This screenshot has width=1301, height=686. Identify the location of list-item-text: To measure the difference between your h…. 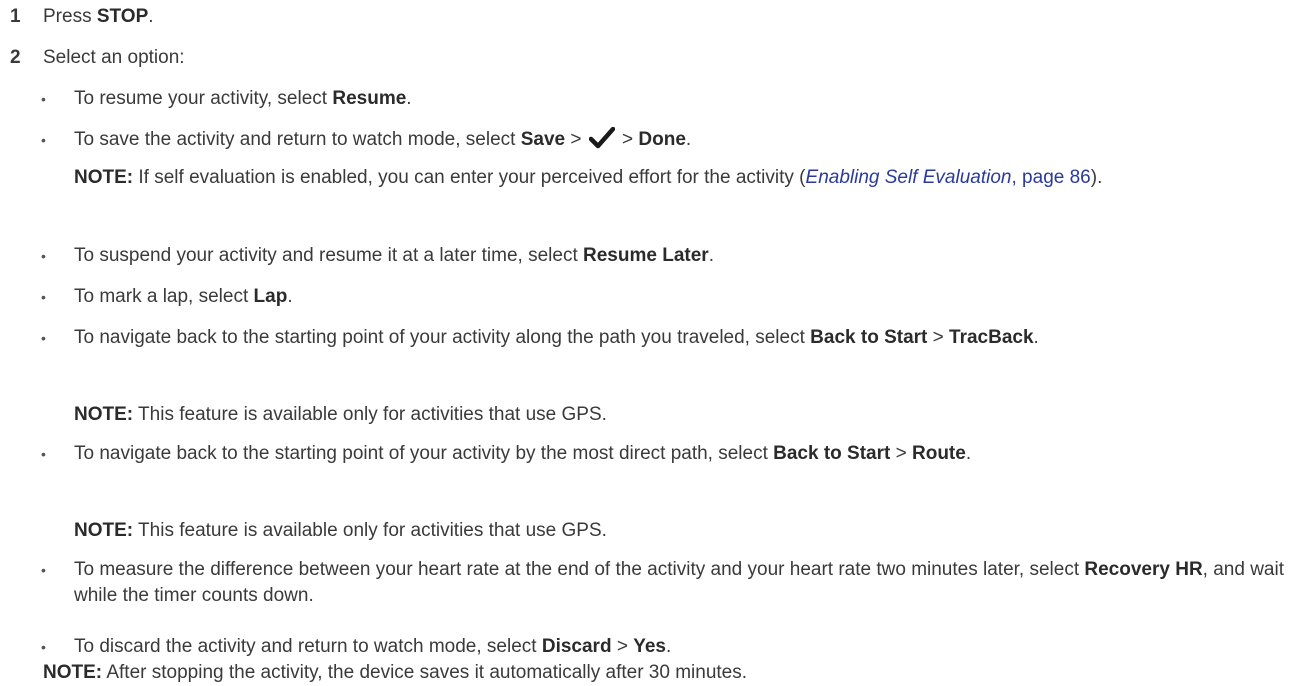
(685, 583).